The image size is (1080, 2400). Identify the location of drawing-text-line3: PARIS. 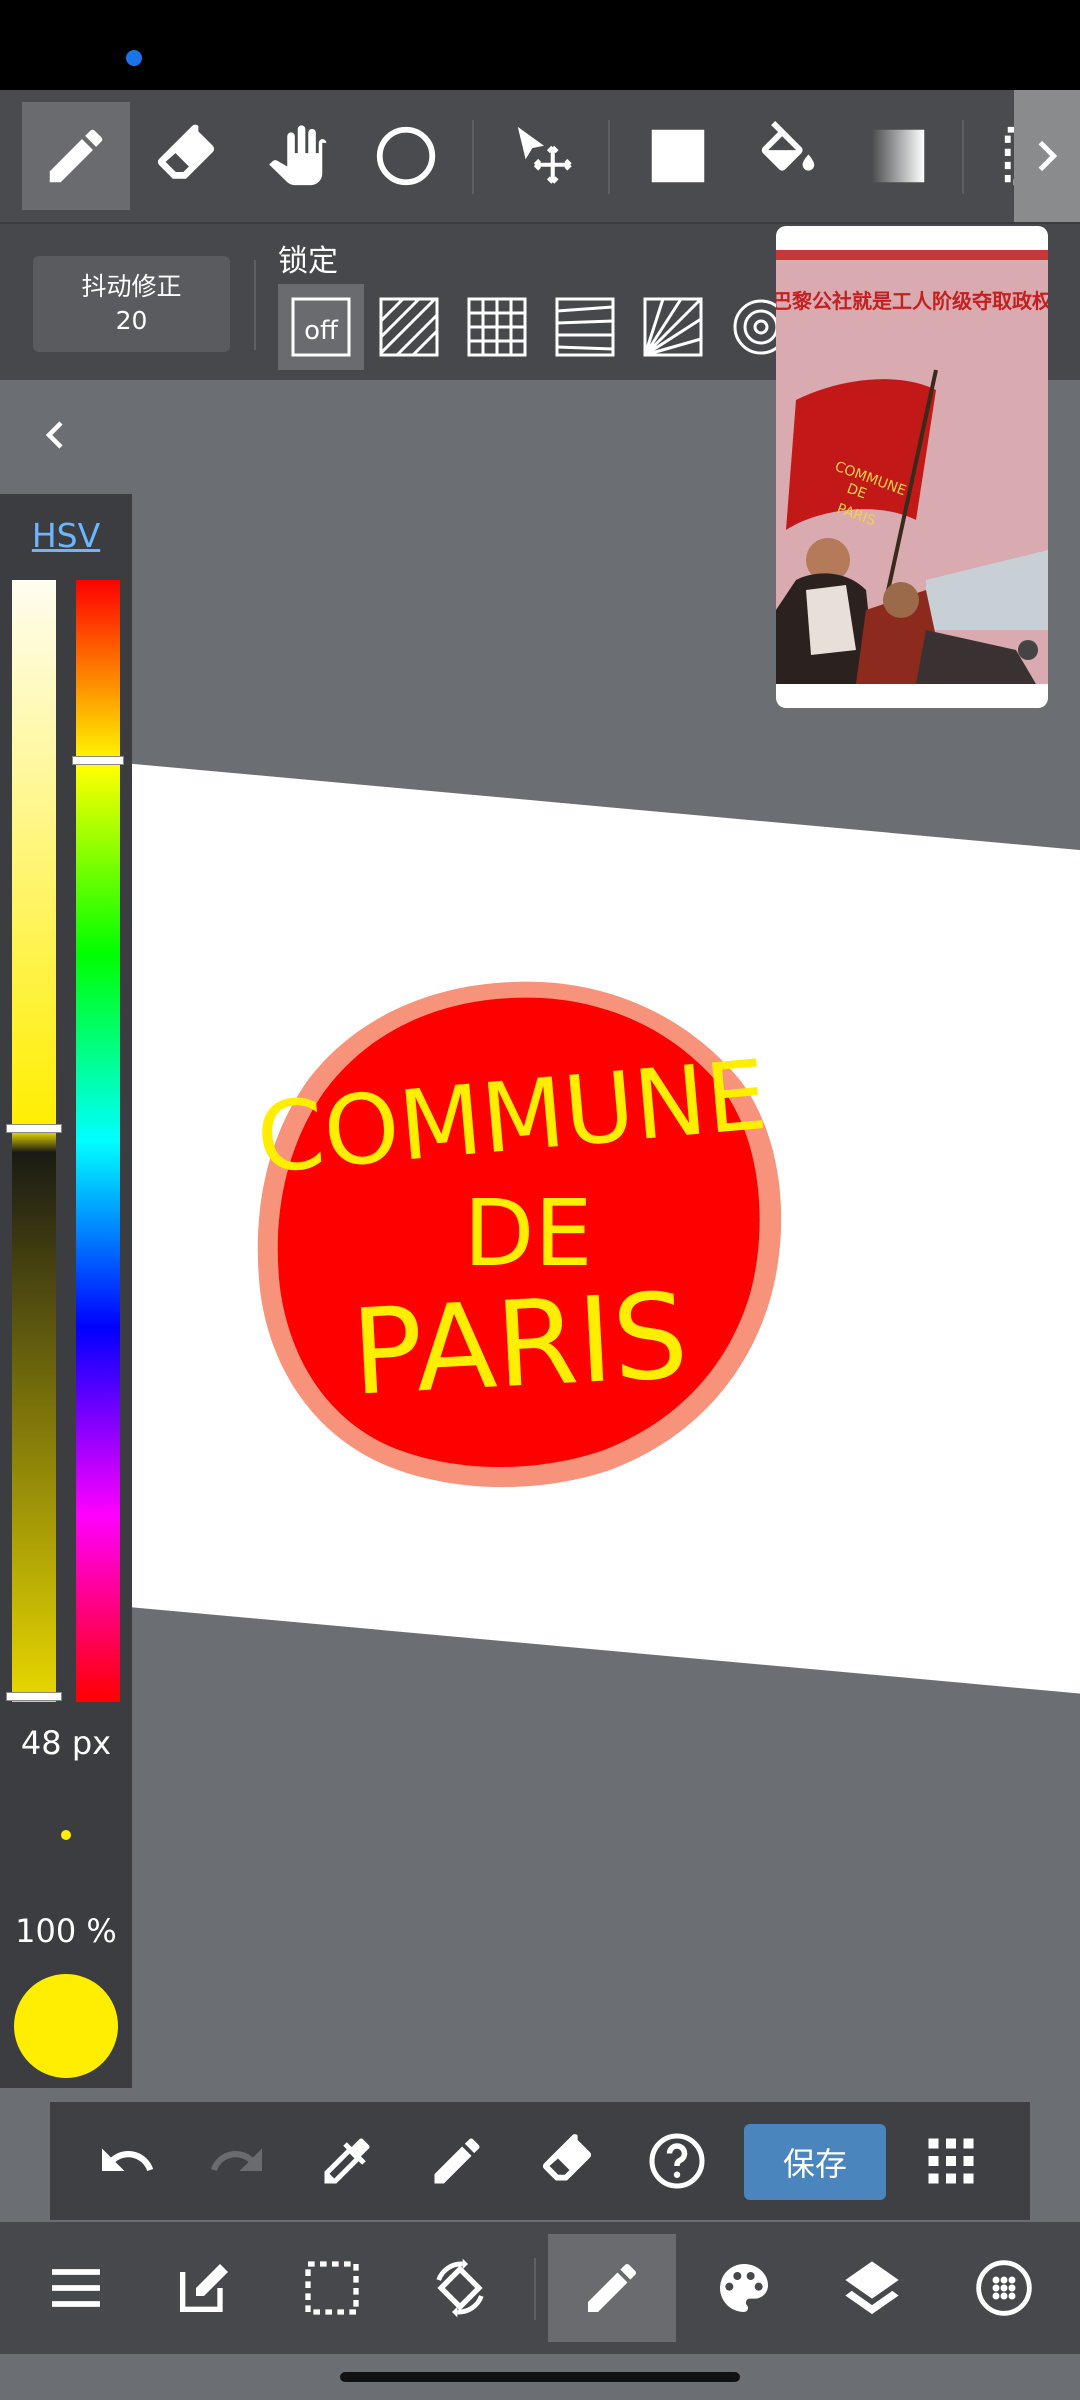
(519, 1343).